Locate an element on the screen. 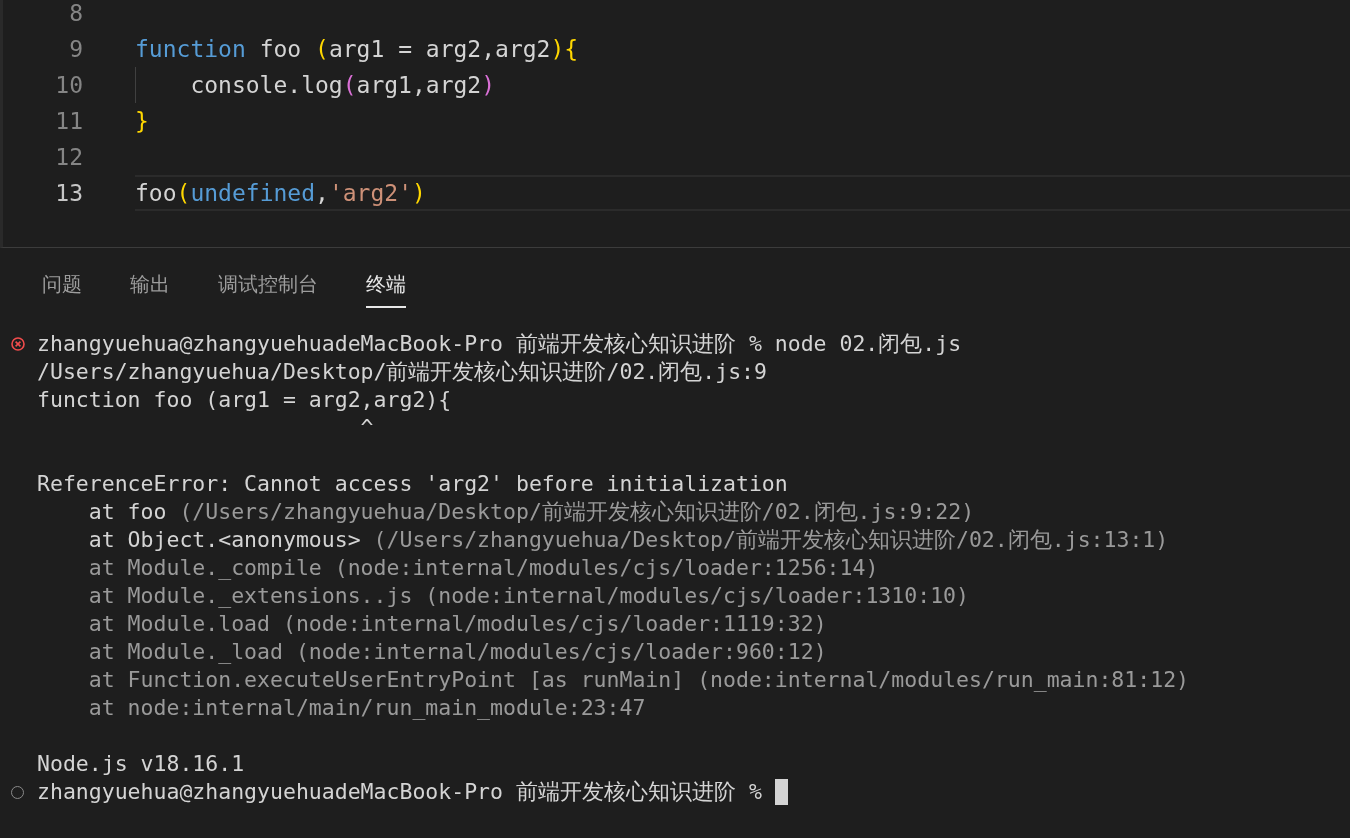 Image resolution: width=1350 pixels, height=838 pixels. terminal-line: ReferenceError: Cannot access 'arg2' before initialization is located at coordinates (412, 484).